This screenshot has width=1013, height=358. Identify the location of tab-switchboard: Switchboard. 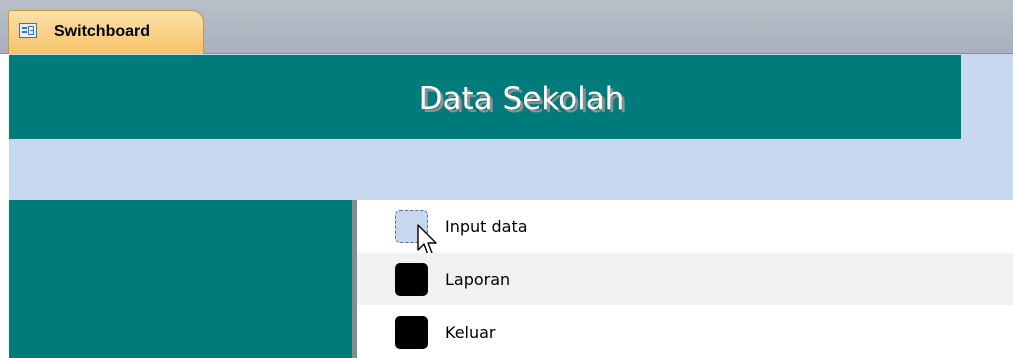
(106, 32).